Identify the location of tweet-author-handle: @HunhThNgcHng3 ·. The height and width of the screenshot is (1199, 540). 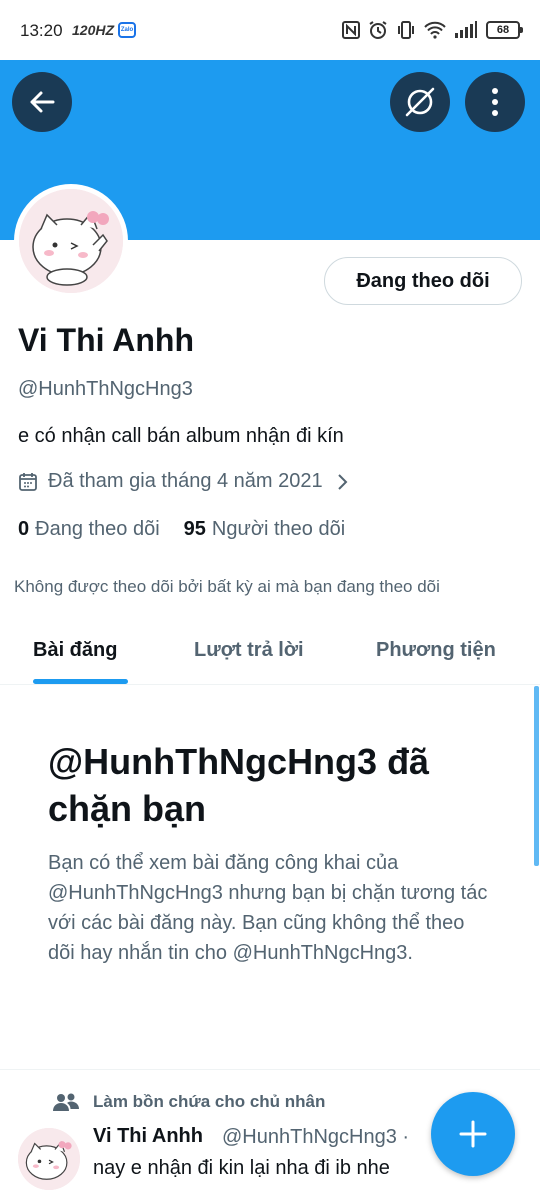
(315, 1137).